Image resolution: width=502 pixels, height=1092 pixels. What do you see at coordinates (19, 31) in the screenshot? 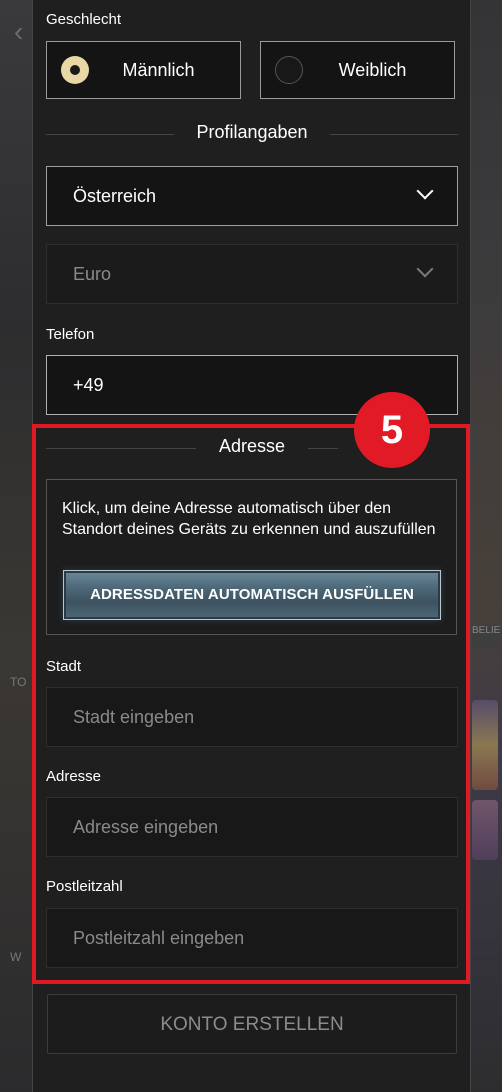
I see `background-back-icon: ‹` at bounding box center [19, 31].